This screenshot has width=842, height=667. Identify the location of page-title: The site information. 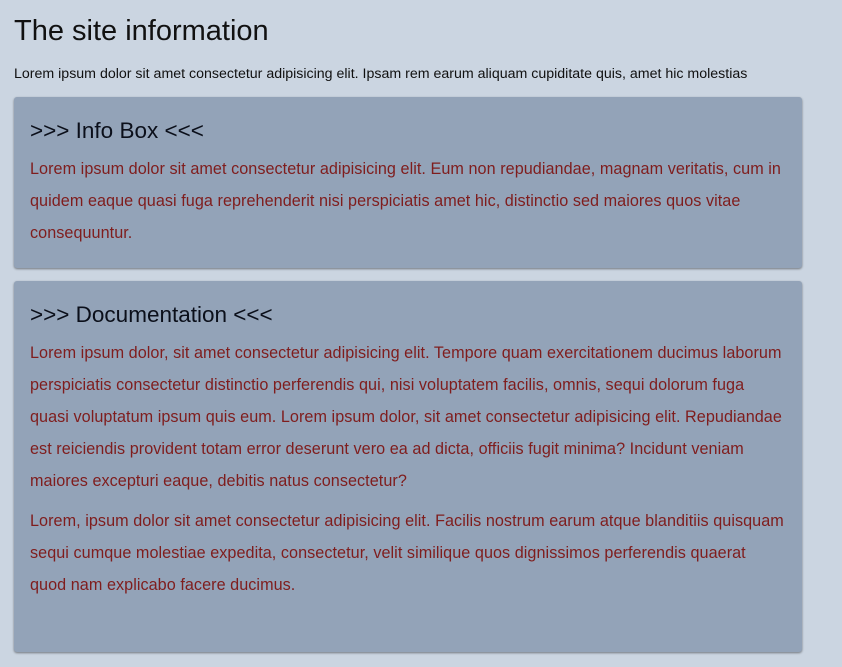
(141, 31).